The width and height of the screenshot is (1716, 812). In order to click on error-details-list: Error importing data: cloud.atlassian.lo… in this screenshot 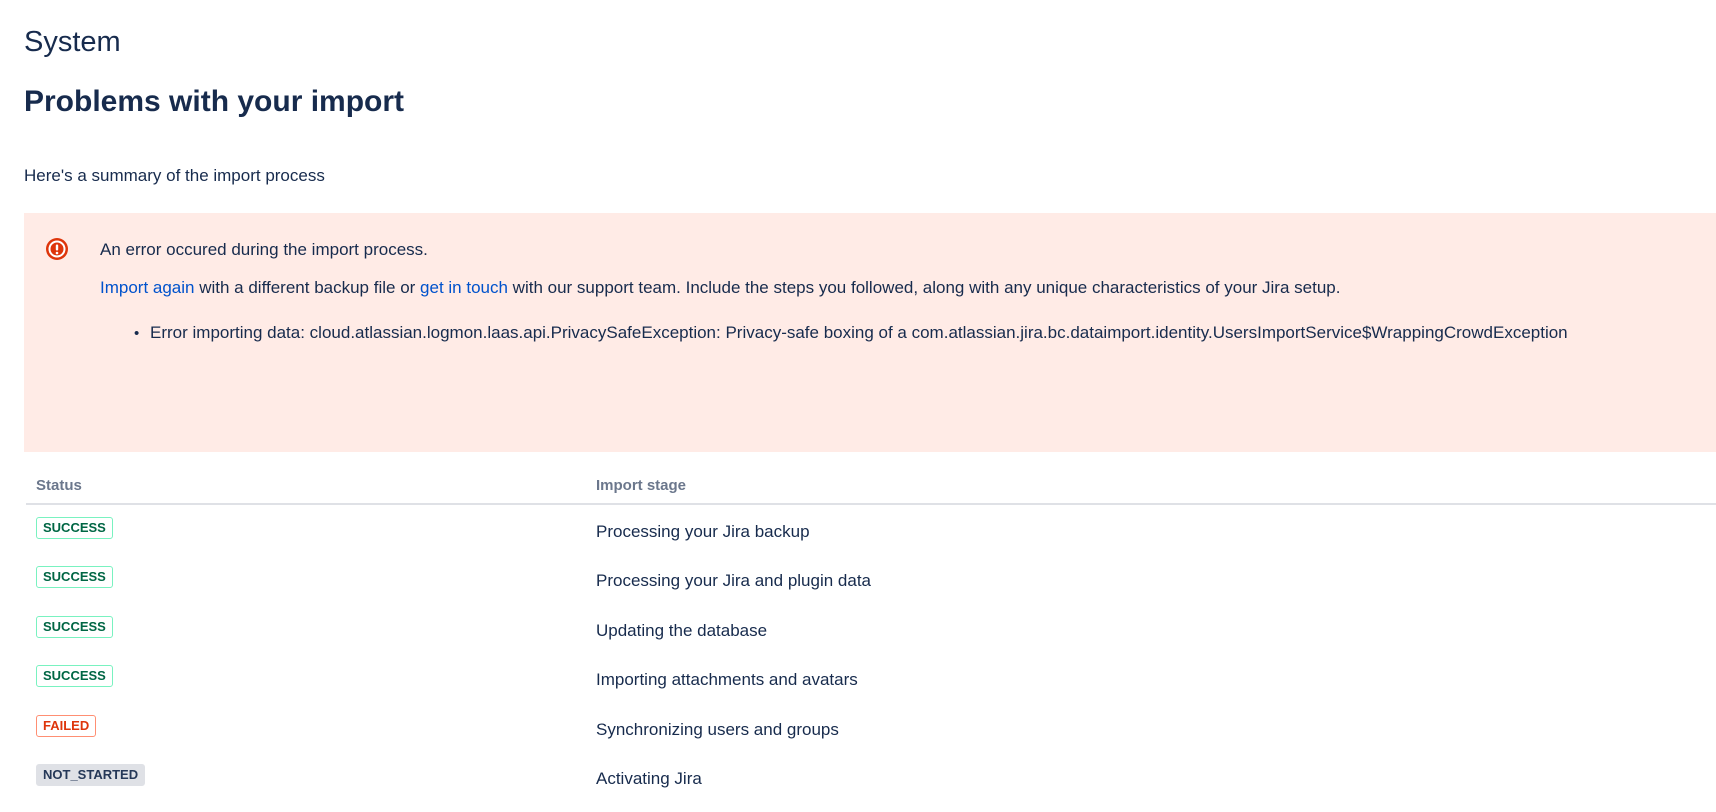, I will do `click(859, 333)`.